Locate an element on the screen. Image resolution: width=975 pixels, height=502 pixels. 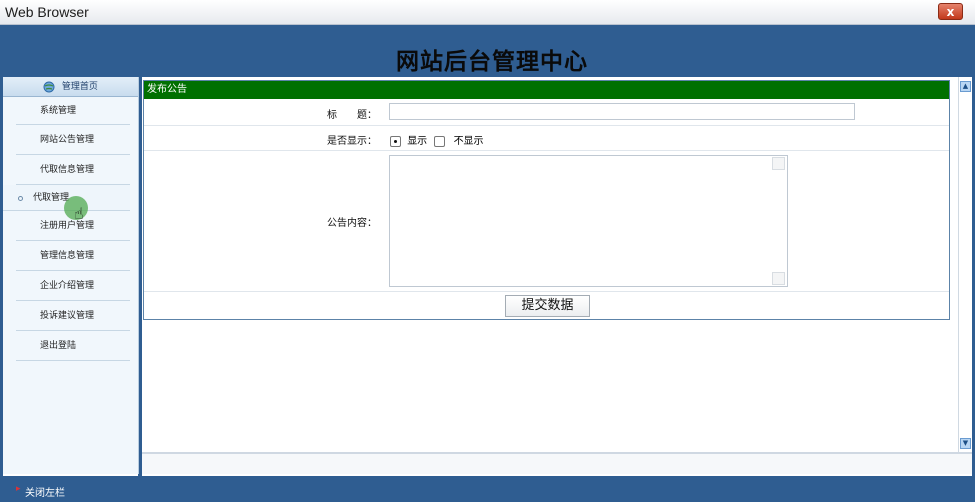
site-header: 网站后台管理中心 is located at coordinates (487, 51).